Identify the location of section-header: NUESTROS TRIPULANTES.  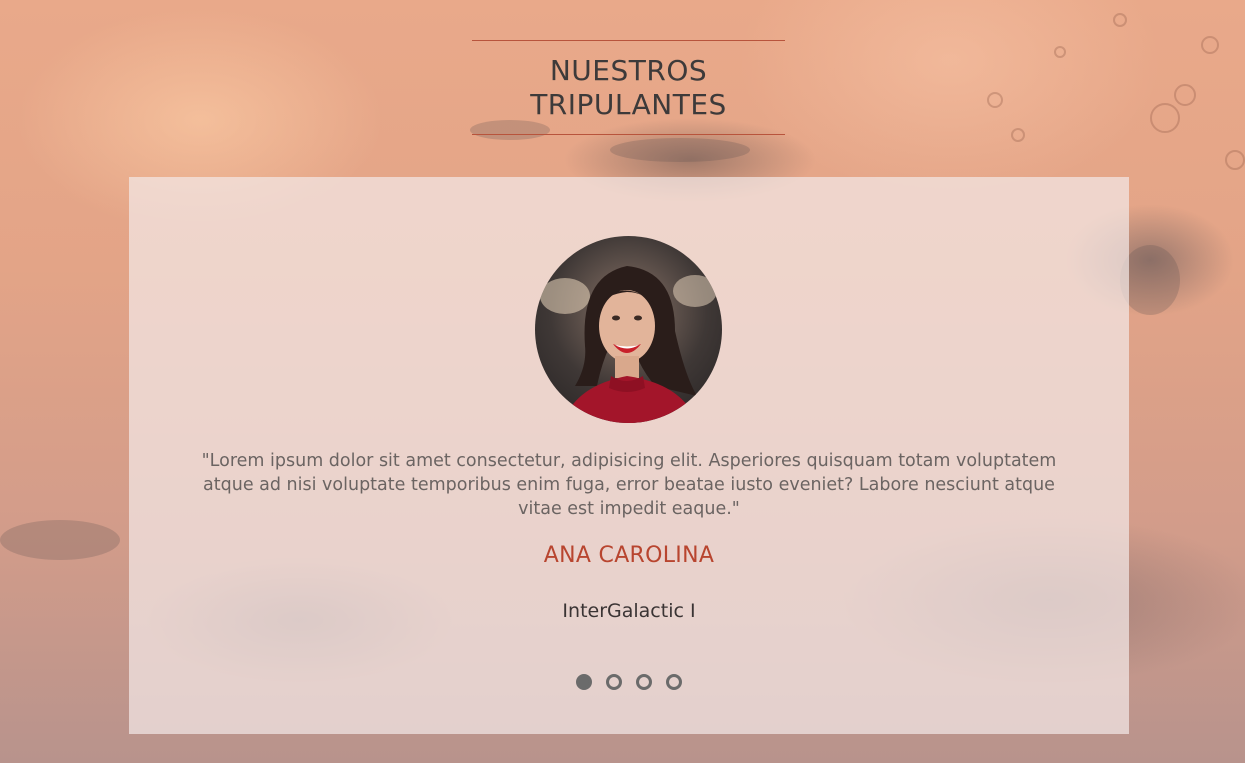
(628, 87).